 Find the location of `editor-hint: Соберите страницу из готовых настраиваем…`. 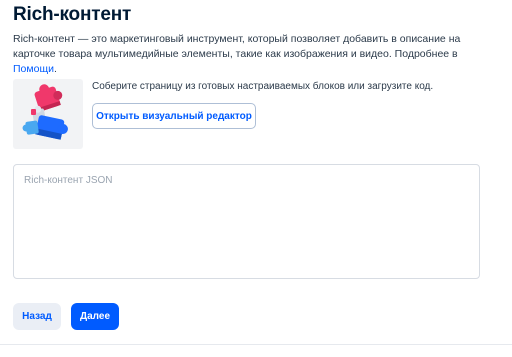

editor-hint: Соберите страницу из готовых настраиваем… is located at coordinates (263, 86).